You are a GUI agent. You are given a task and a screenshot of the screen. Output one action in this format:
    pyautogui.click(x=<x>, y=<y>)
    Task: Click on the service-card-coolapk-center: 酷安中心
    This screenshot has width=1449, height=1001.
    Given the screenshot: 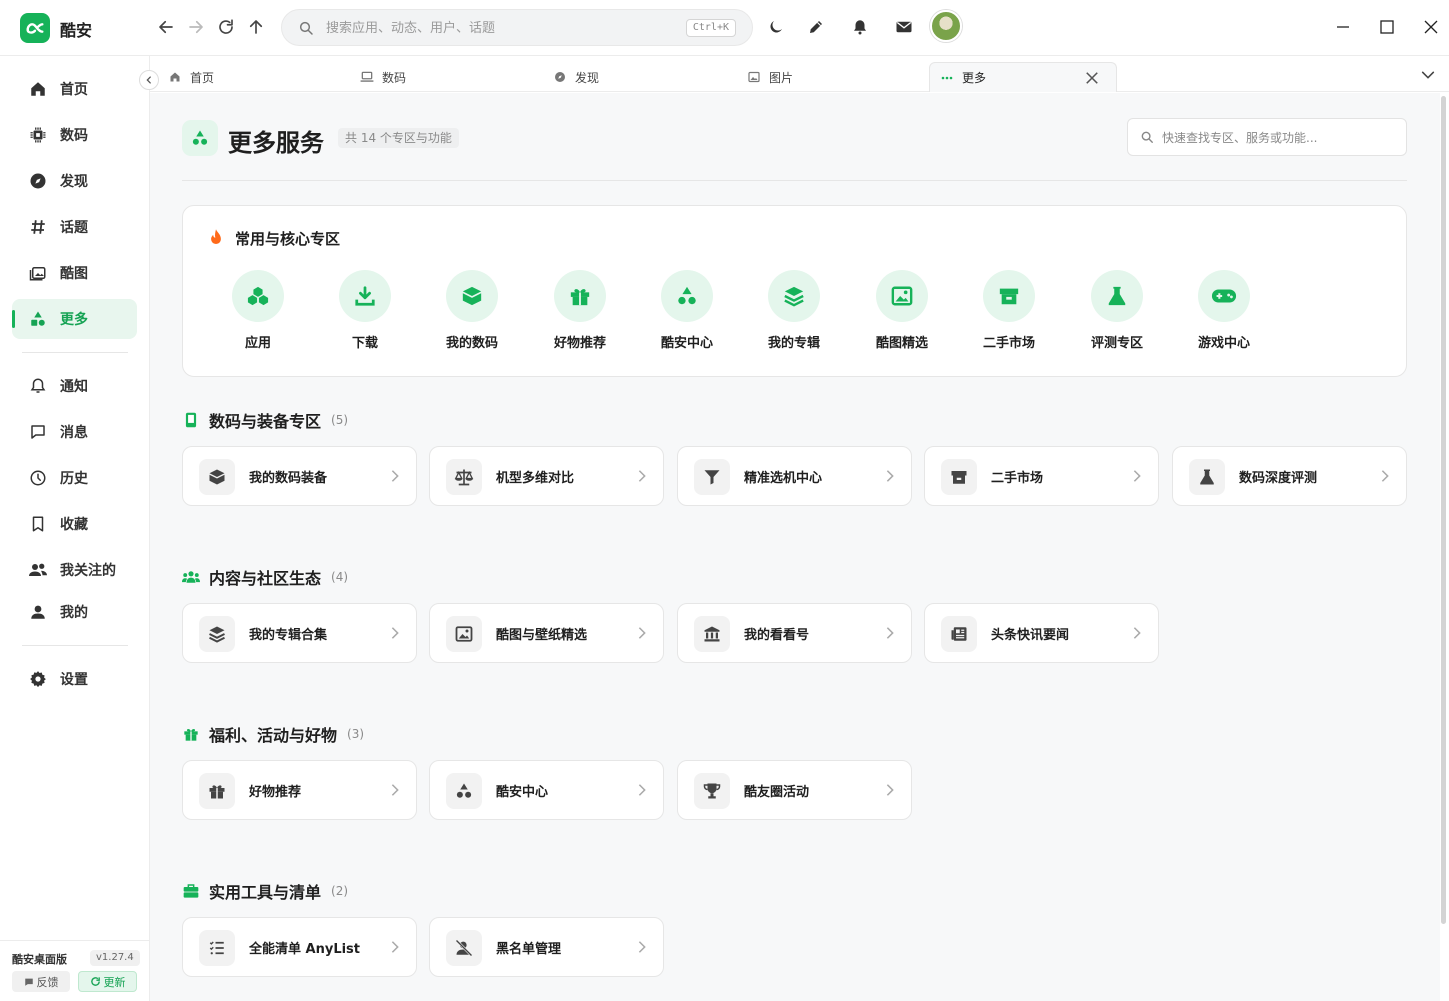 What is the action you would take?
    pyautogui.click(x=546, y=790)
    